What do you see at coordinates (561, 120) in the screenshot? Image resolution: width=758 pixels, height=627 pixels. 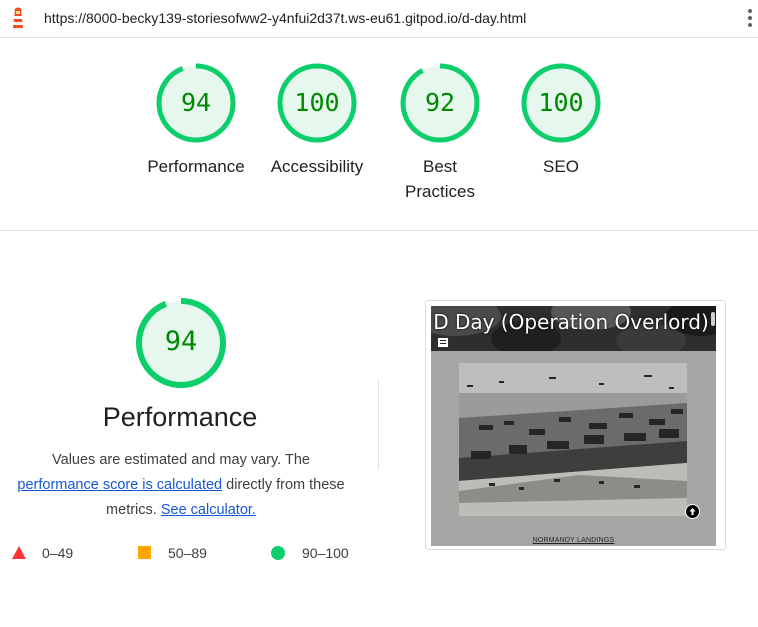 I see `gauge-seo: 100 SEO` at bounding box center [561, 120].